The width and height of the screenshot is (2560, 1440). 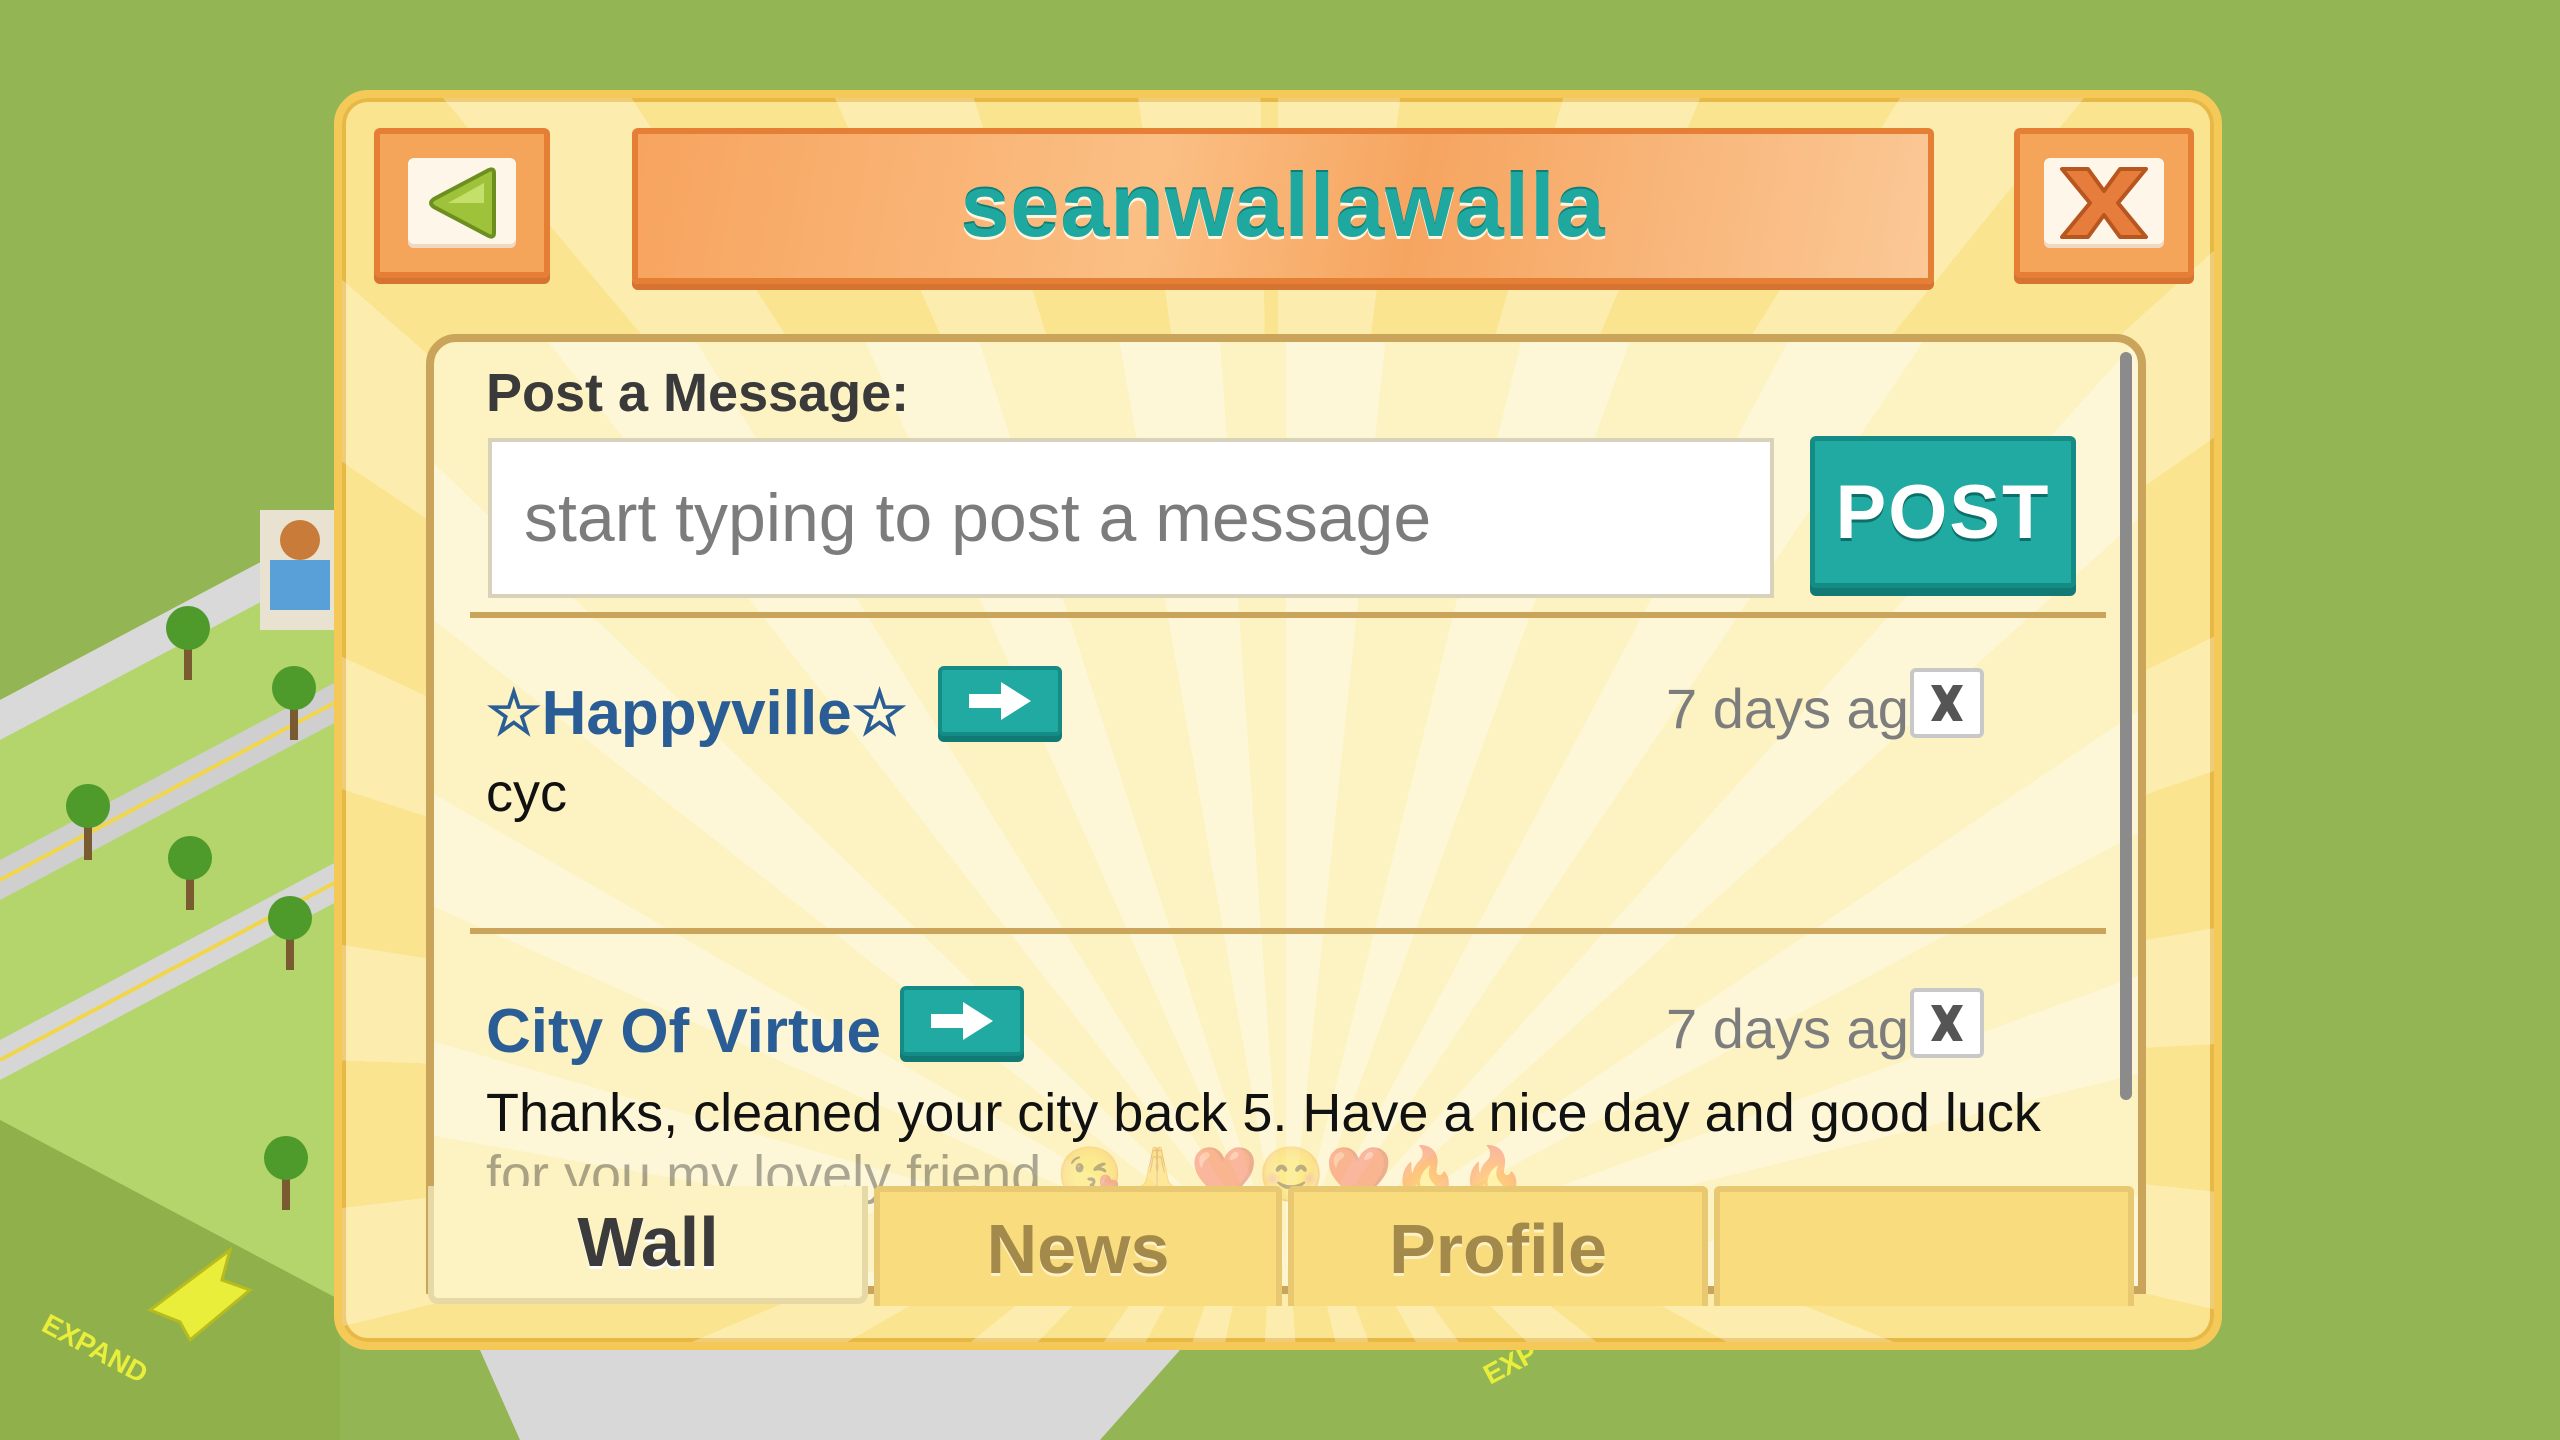 I want to click on dialog-title: seanwallawalla, so click(x=1283, y=205).